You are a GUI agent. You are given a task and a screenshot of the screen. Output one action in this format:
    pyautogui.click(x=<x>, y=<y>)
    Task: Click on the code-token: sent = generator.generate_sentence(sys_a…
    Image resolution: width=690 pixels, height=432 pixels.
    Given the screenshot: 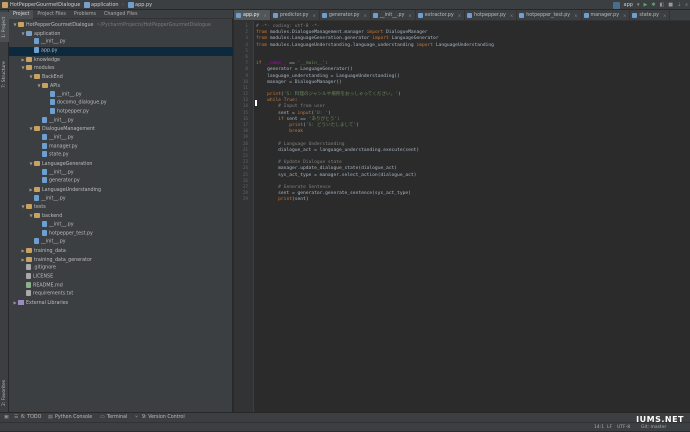 What is the action you would take?
    pyautogui.click(x=333, y=194)
    